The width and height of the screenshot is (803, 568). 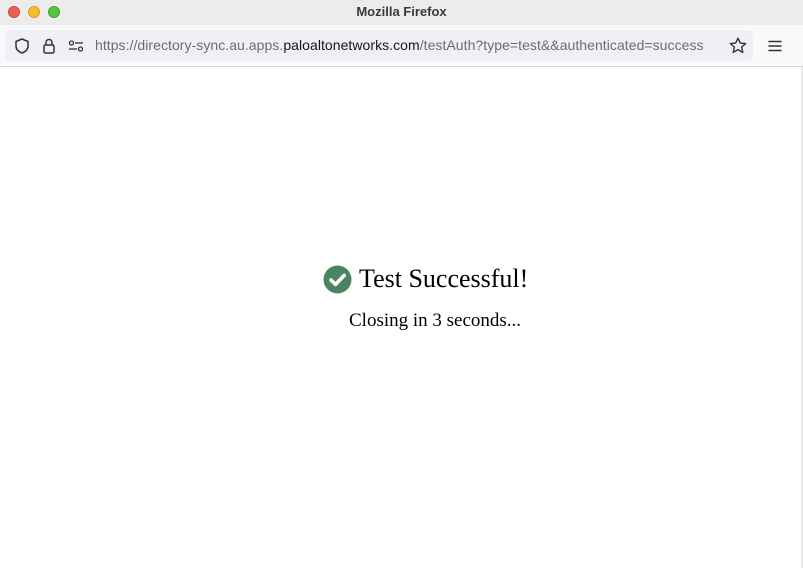 I want to click on status-row: Test Successful!, so click(x=425, y=279).